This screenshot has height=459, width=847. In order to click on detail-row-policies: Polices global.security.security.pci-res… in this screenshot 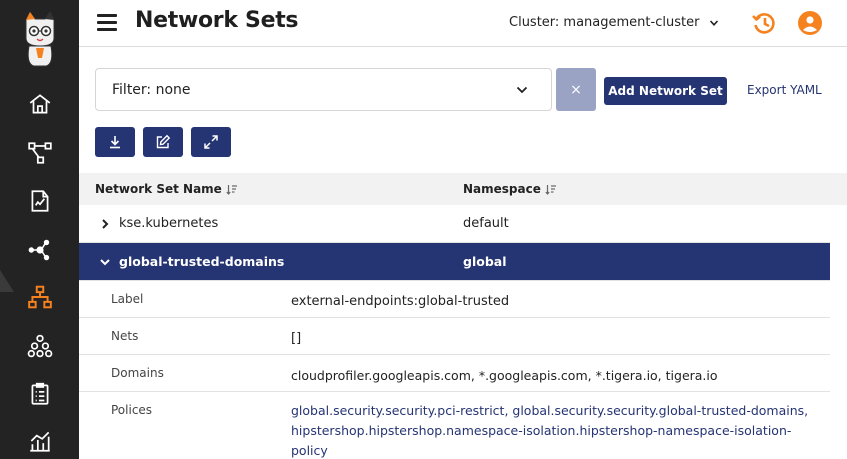, I will do `click(454, 425)`.